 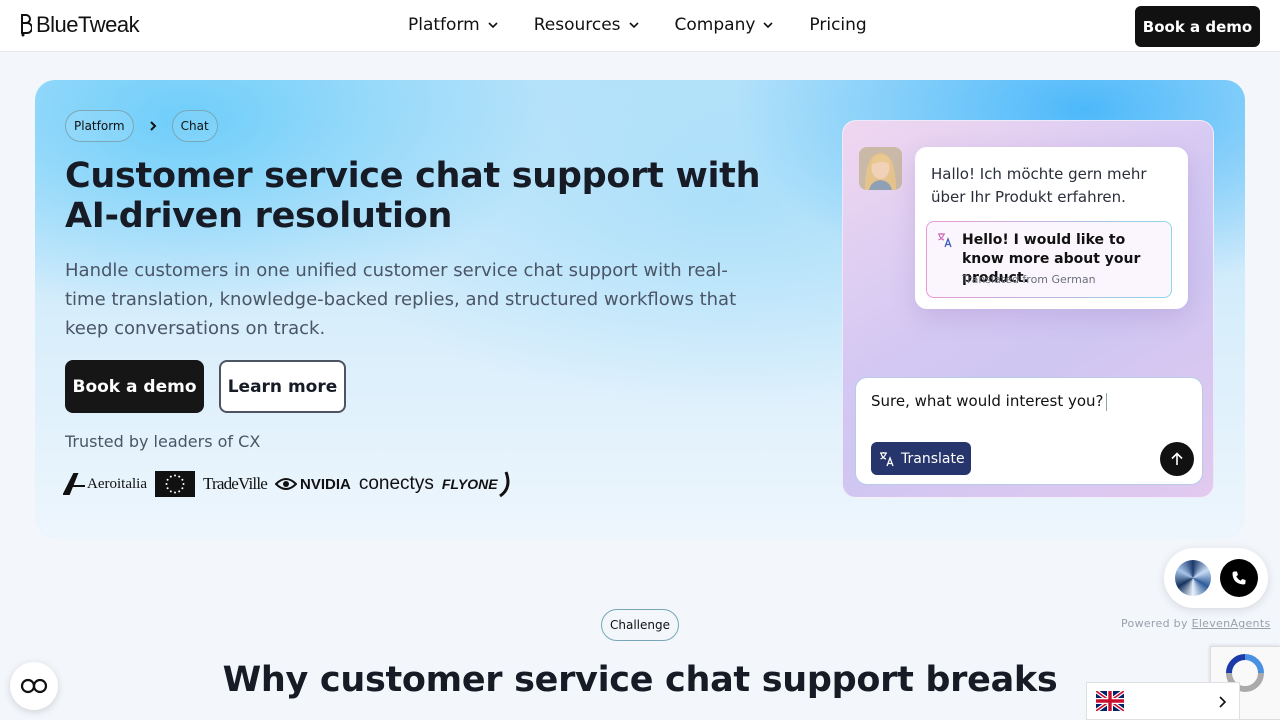 I want to click on translate-button: Translate, so click(x=921, y=458).